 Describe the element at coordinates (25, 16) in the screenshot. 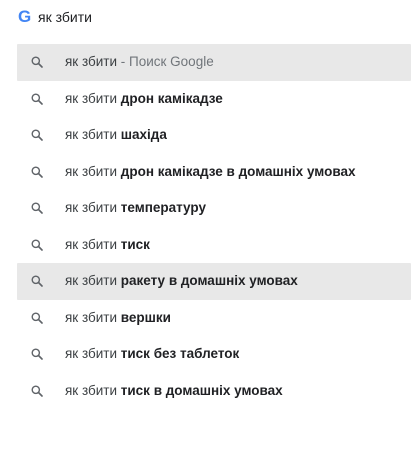

I see `google-logo-icon: G` at that location.